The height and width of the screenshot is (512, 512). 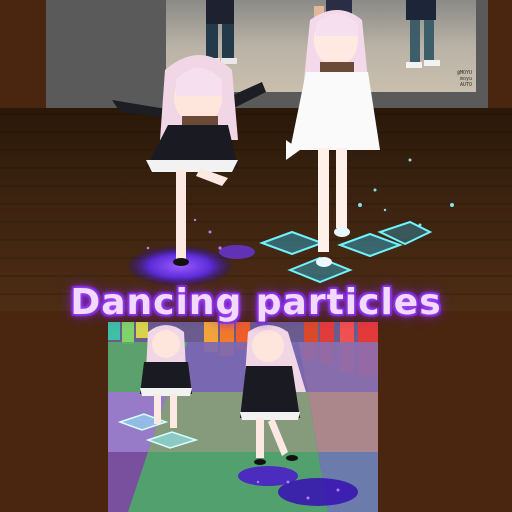 What do you see at coordinates (189, 160) in the screenshot?
I see `dancer-black-dress` at bounding box center [189, 160].